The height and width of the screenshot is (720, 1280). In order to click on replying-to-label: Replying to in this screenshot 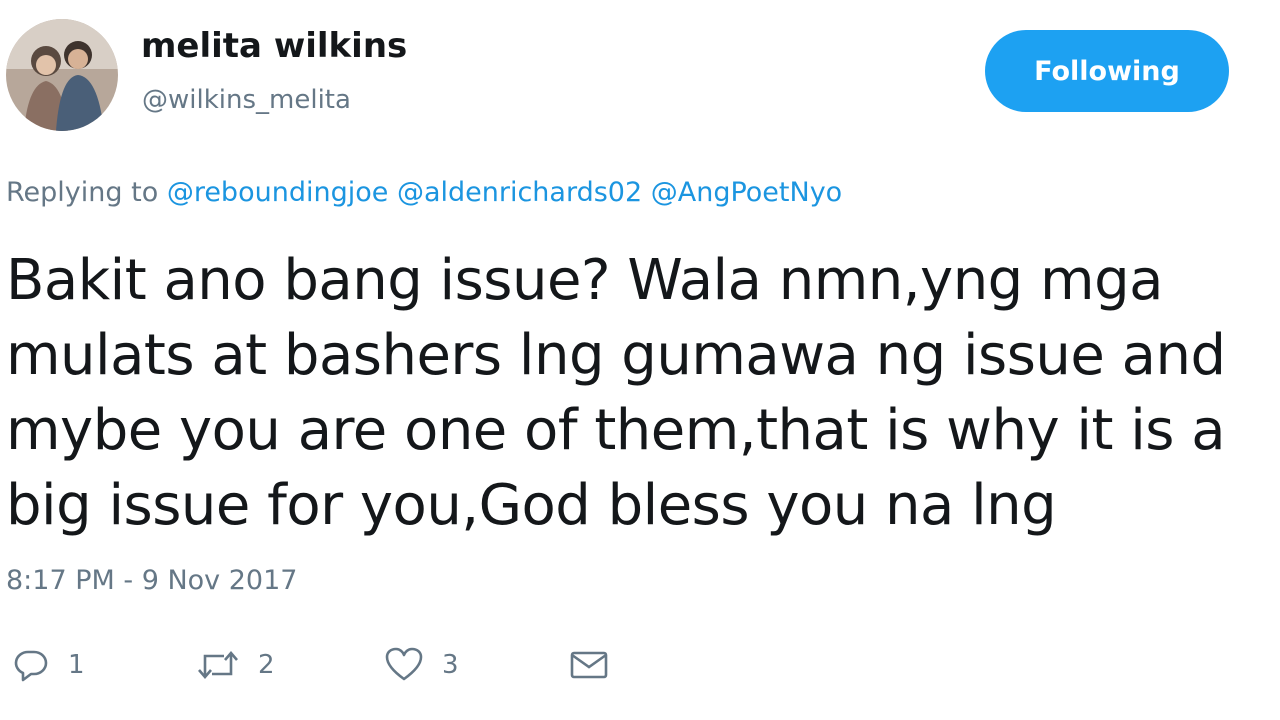, I will do `click(86, 192)`.